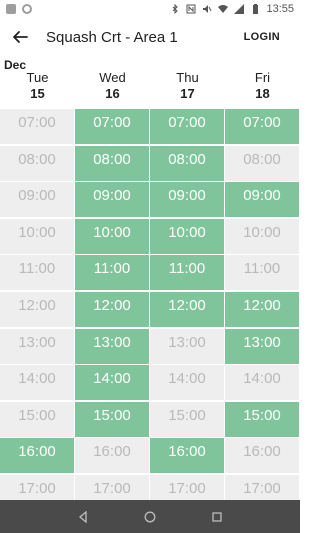 This screenshot has width=320, height=533. I want to click on day-name: Thu, so click(187, 77).